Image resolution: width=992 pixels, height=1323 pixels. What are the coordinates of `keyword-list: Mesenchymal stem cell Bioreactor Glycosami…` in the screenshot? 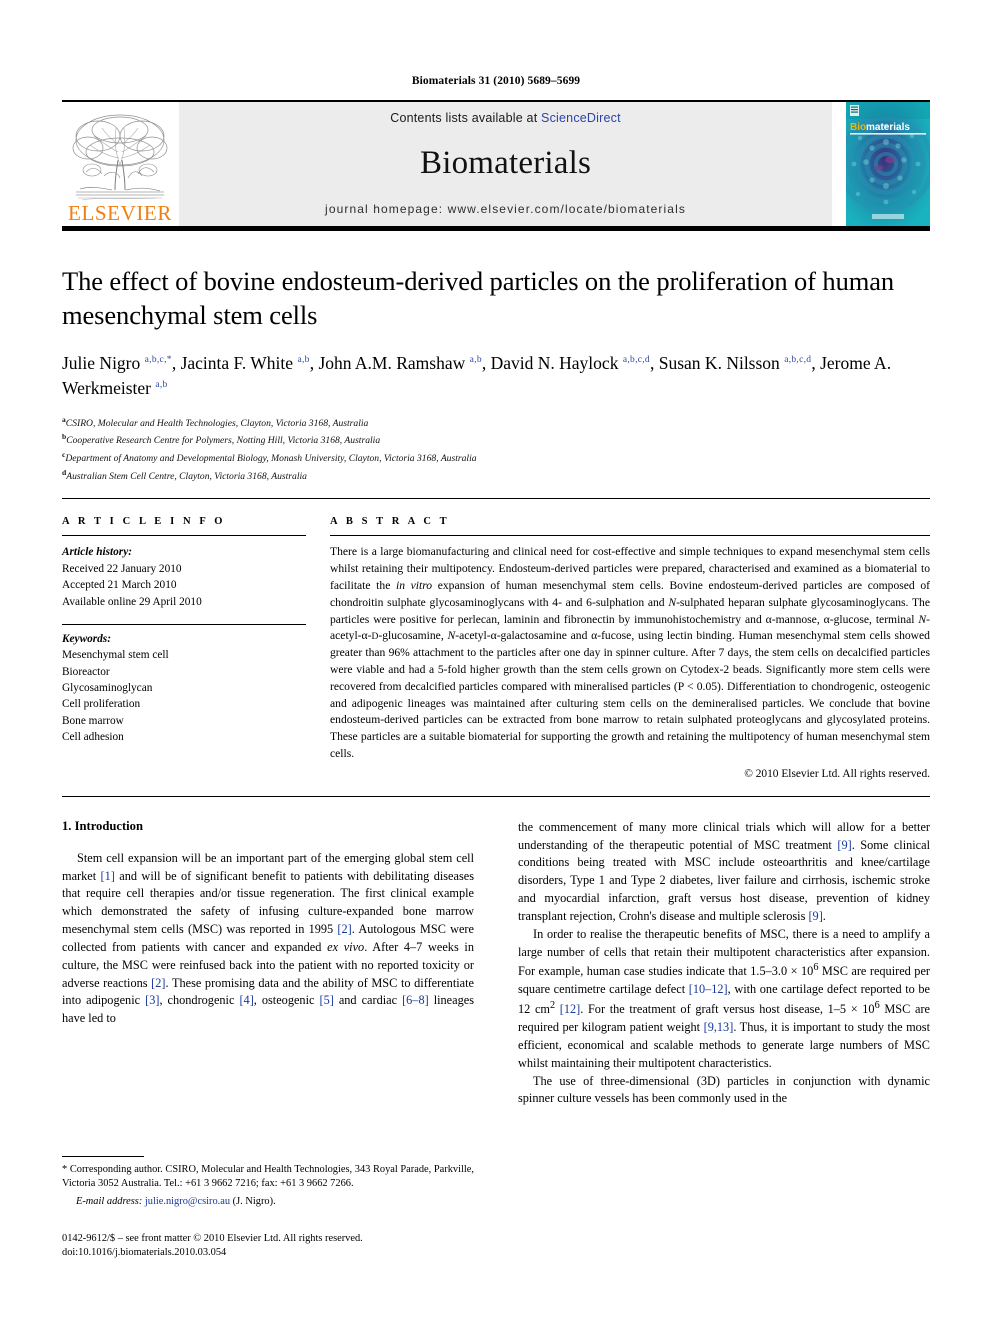 It's located at (184, 696).